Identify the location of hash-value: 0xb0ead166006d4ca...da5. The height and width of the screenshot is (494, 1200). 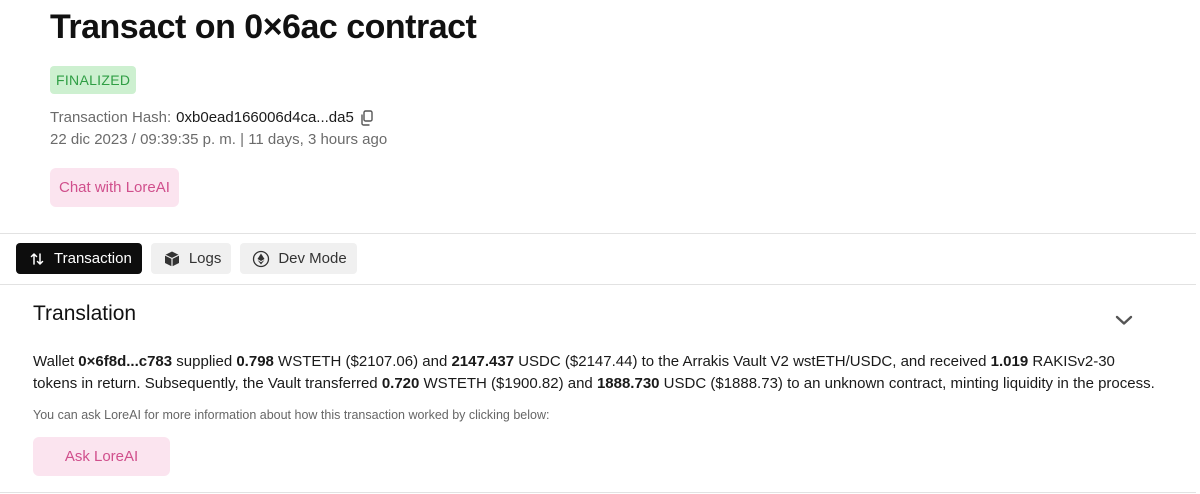
(265, 117).